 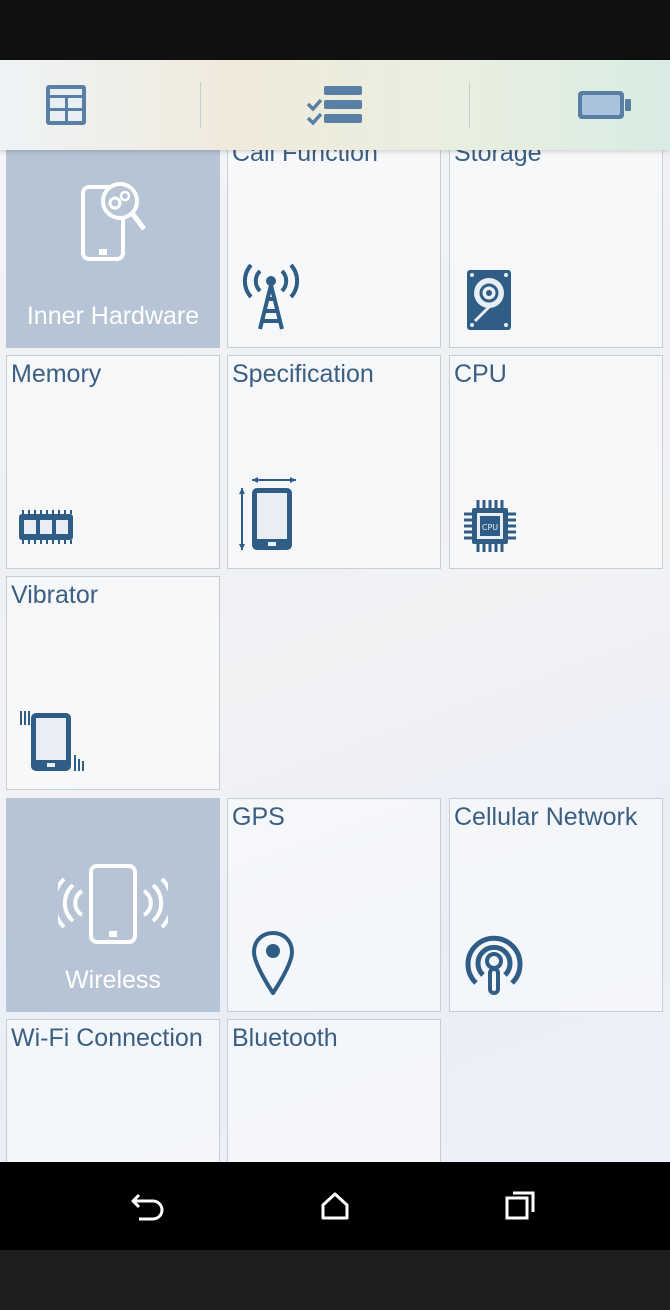 I want to click on dashboard-button, so click(x=83, y=105).